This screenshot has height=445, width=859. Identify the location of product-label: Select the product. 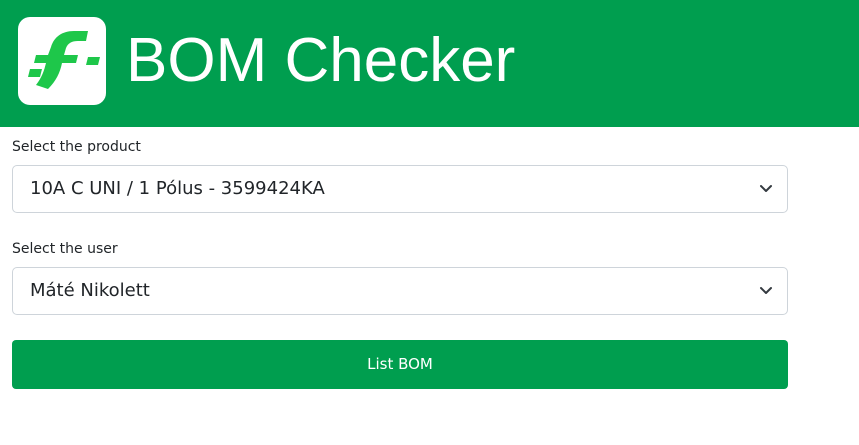
(76, 147).